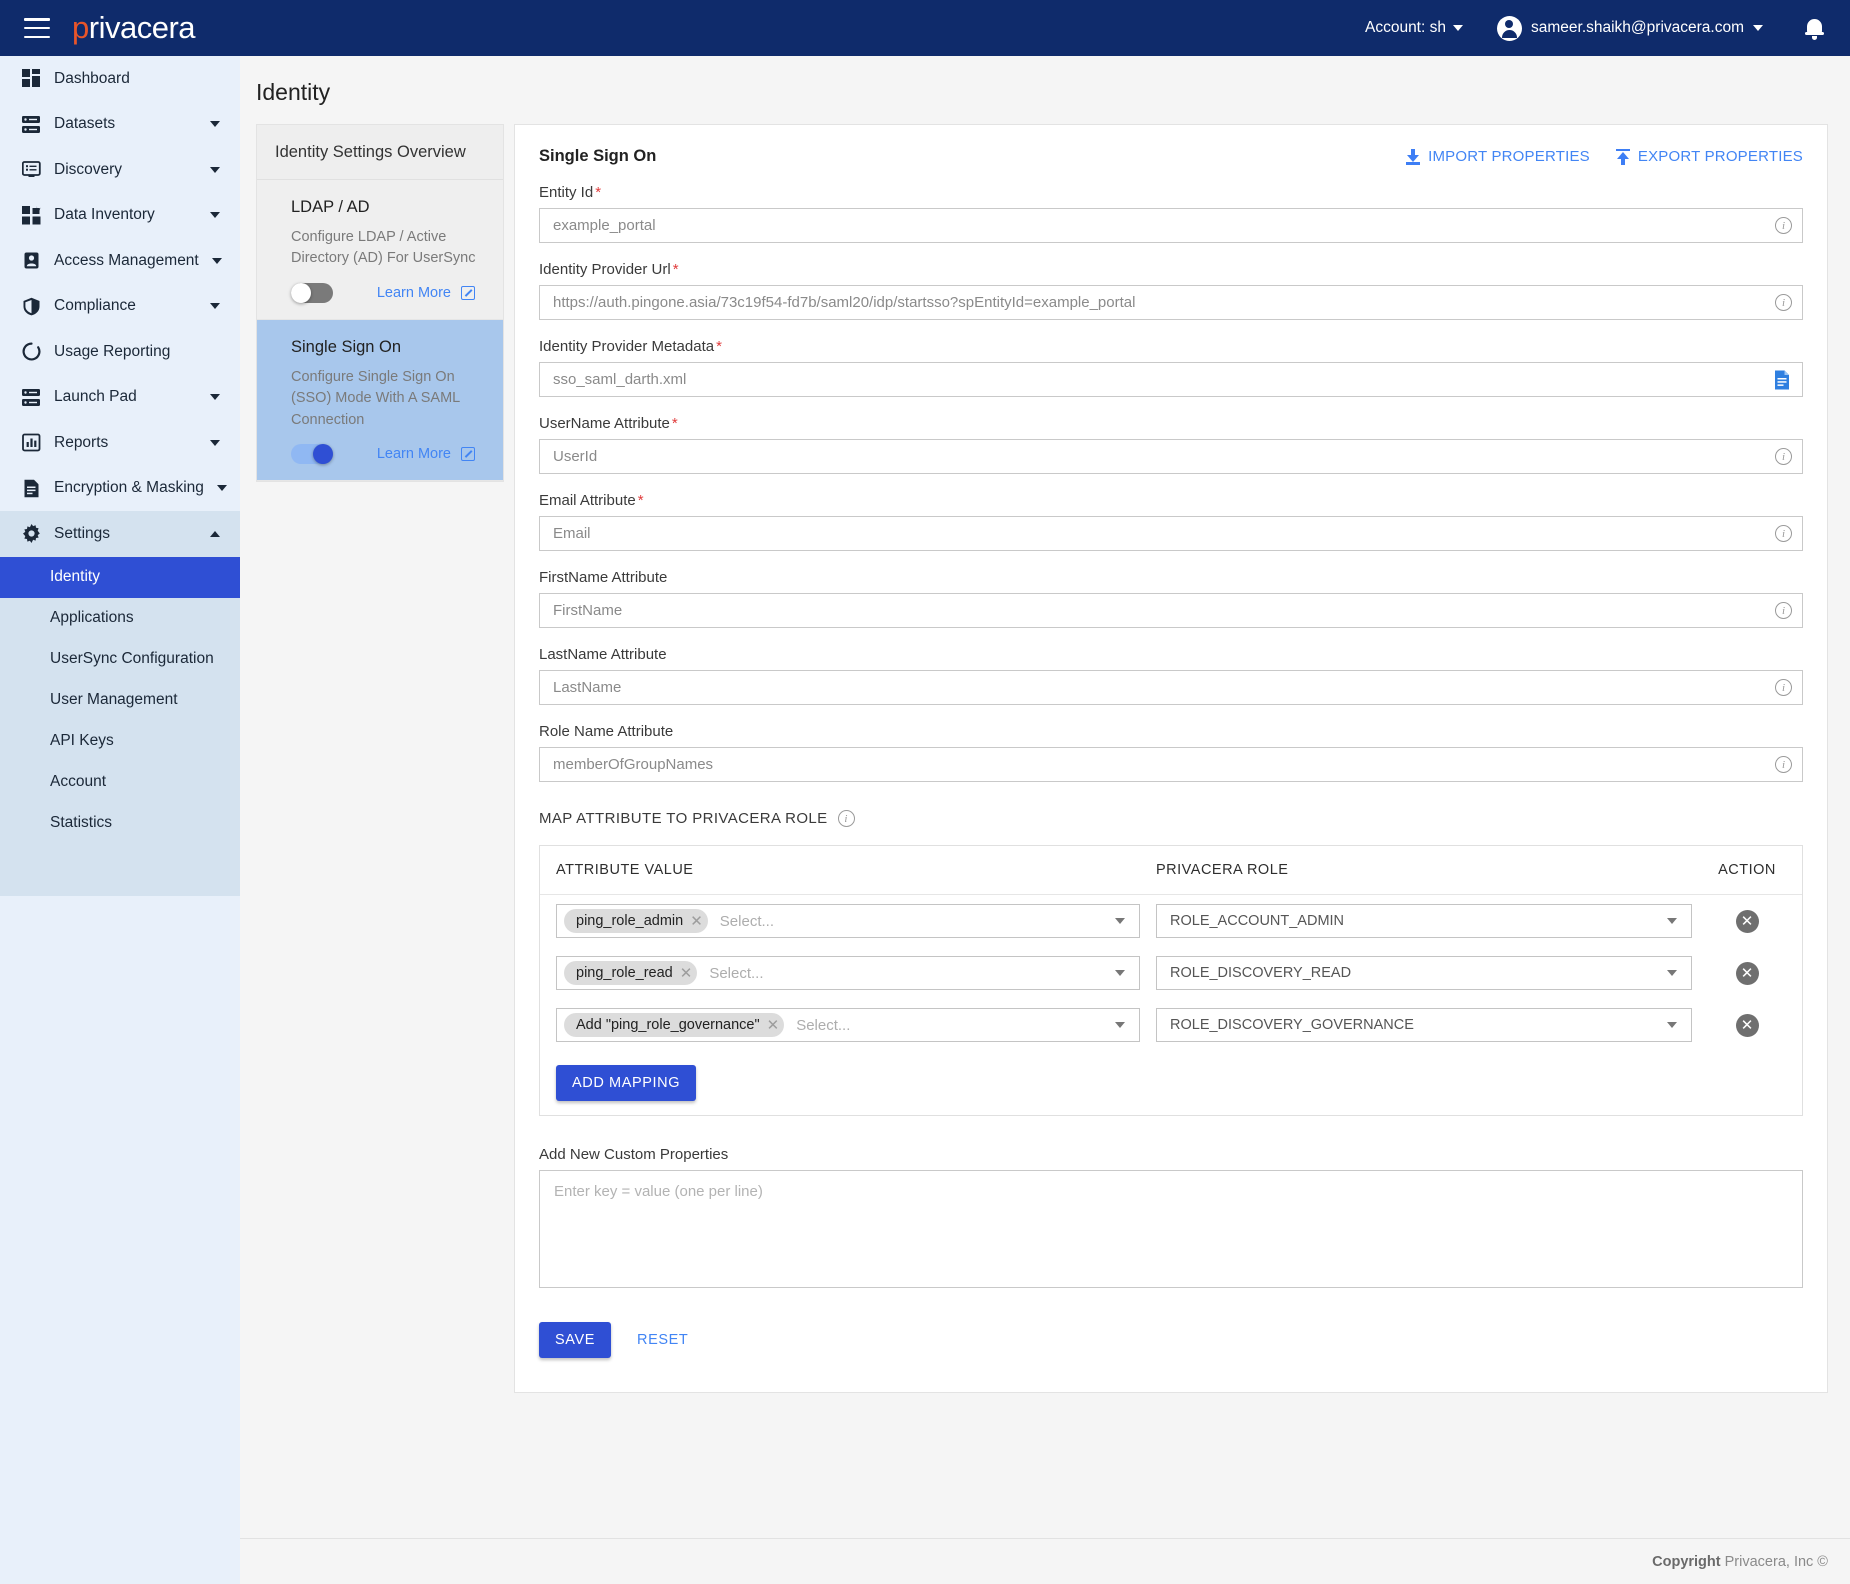 This screenshot has width=1850, height=1584. What do you see at coordinates (120, 741) in the screenshot?
I see `sidebar-item-api-keys: API Keys` at bounding box center [120, 741].